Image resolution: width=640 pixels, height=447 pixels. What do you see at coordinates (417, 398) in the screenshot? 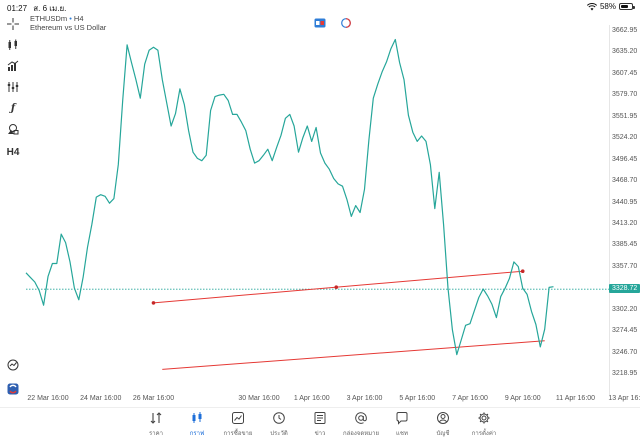
I see `x-tick-label: 5 Apr 16:00` at bounding box center [417, 398].